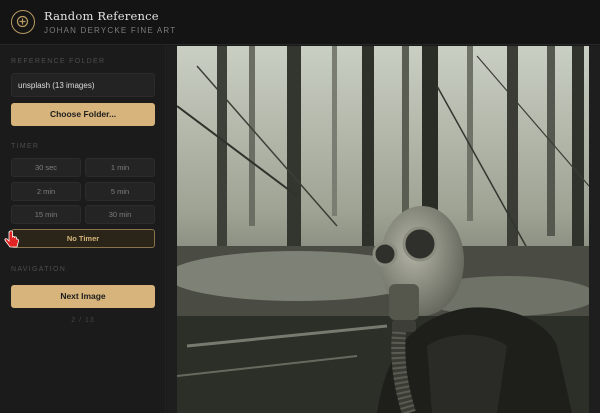 This screenshot has width=600, height=413. I want to click on image-counter: 2 / 13, so click(83, 320).